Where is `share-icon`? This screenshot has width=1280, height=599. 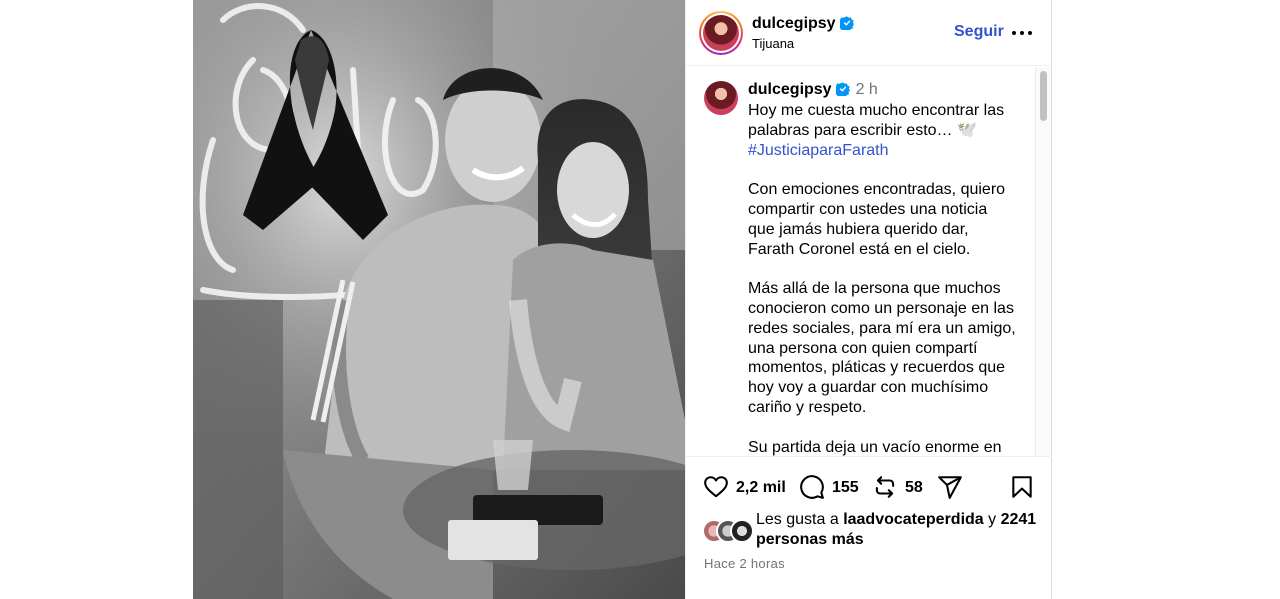
share-icon is located at coordinates (950, 487).